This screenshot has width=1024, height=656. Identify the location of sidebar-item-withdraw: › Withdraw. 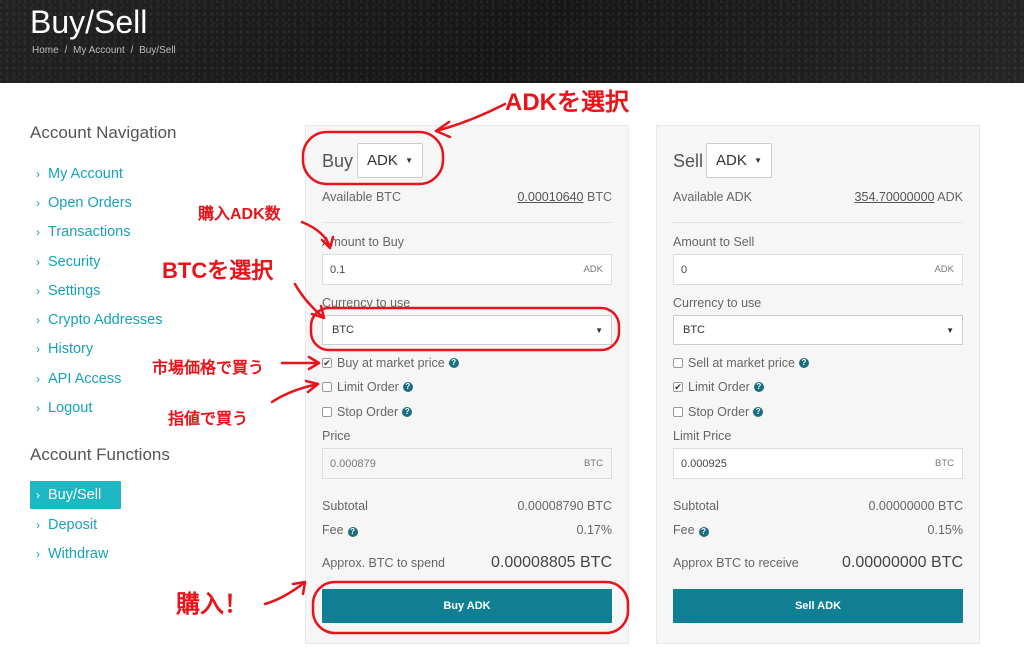
(81, 554).